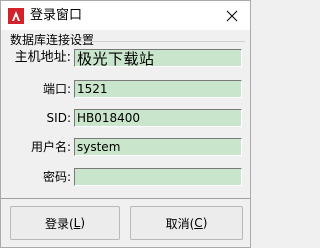 The width and height of the screenshot is (320, 248). Describe the element at coordinates (56, 89) in the screenshot. I see `port-label: 端口:` at that location.